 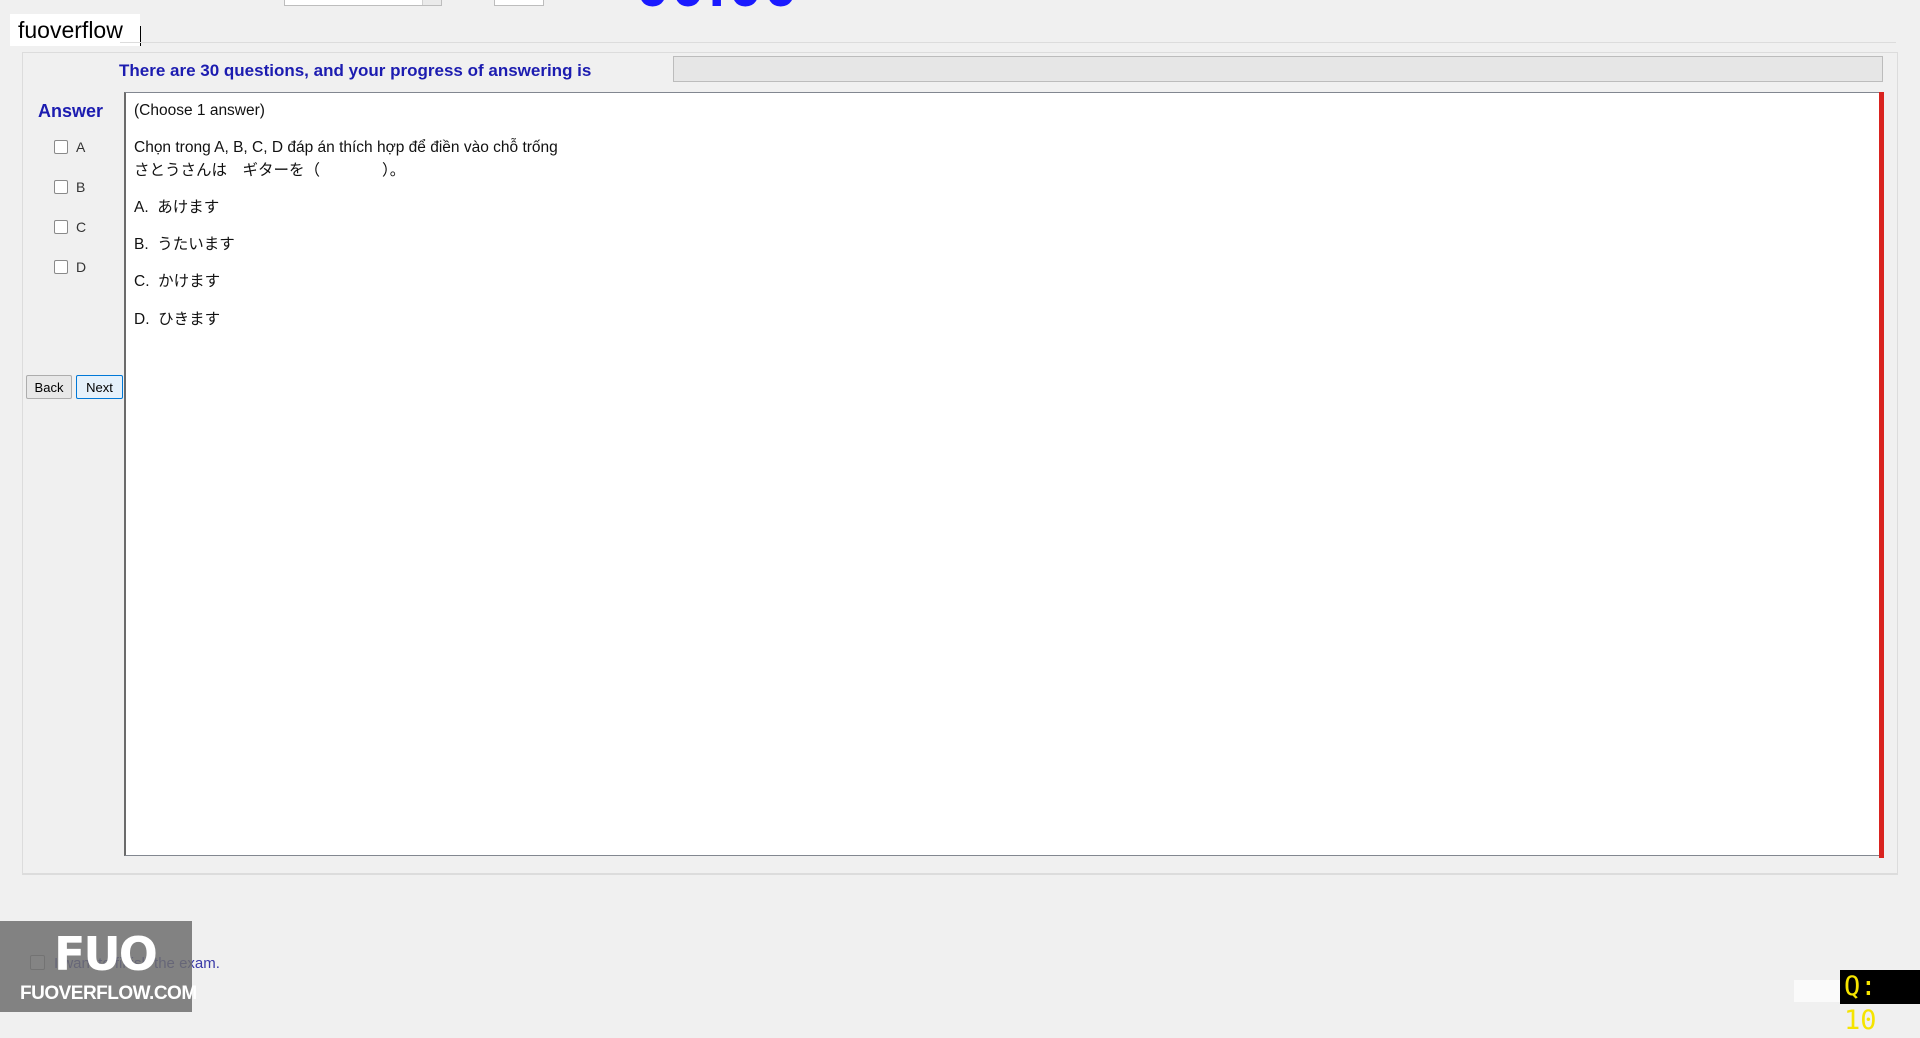 What do you see at coordinates (1819, 991) in the screenshot?
I see `counter-backdrop` at bounding box center [1819, 991].